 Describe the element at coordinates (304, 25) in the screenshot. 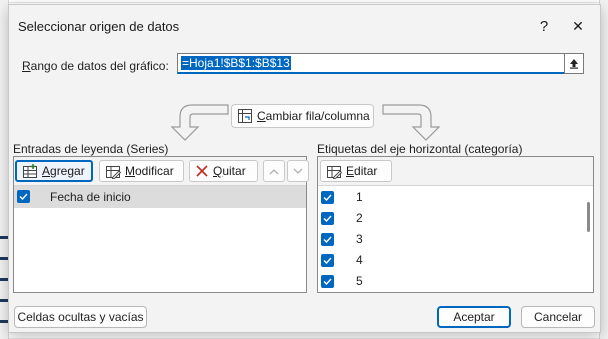

I see `title-bar: Seleccionar origen de datos ? ✕` at that location.